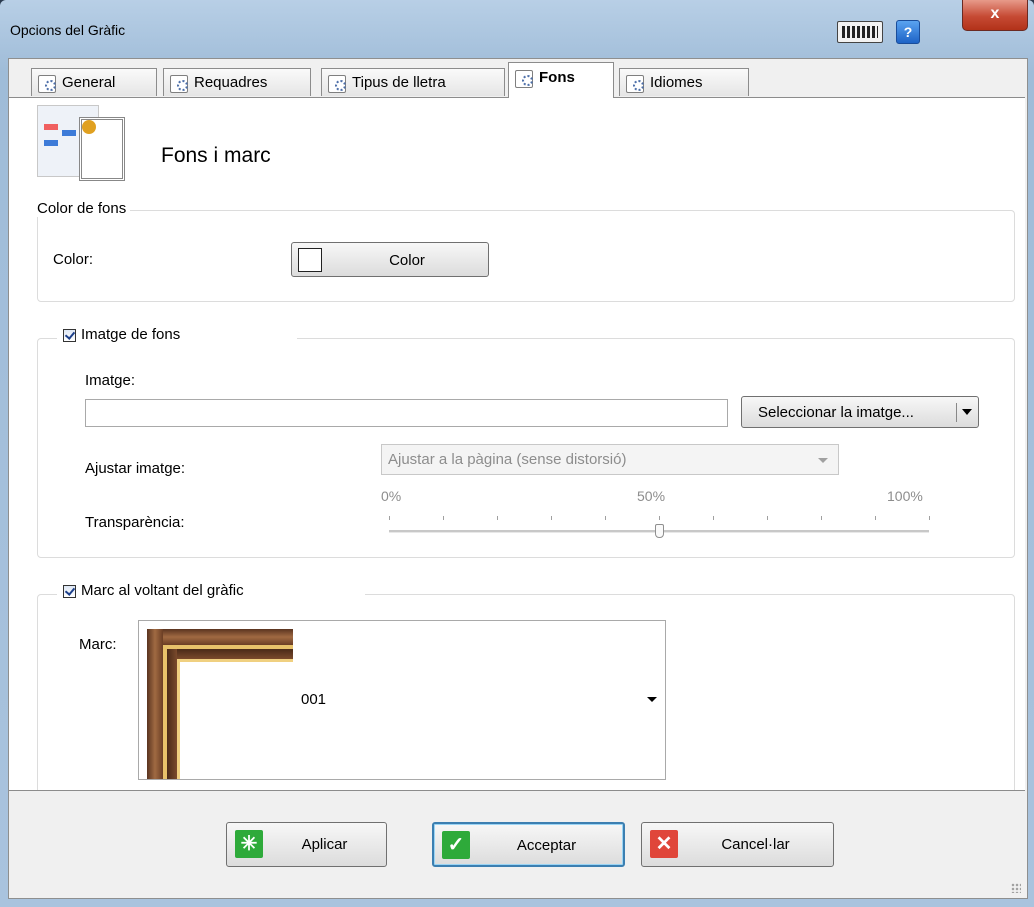  What do you see at coordinates (402, 700) in the screenshot?
I see `frame-select: 001` at bounding box center [402, 700].